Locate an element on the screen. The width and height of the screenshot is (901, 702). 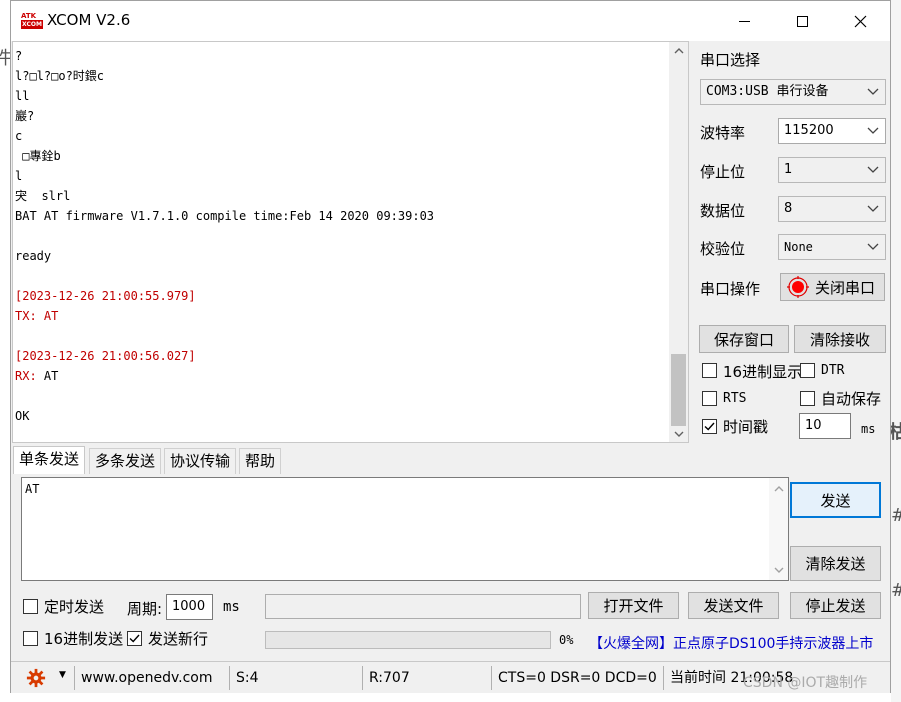
auto-save-checkbox is located at coordinates (807, 398).